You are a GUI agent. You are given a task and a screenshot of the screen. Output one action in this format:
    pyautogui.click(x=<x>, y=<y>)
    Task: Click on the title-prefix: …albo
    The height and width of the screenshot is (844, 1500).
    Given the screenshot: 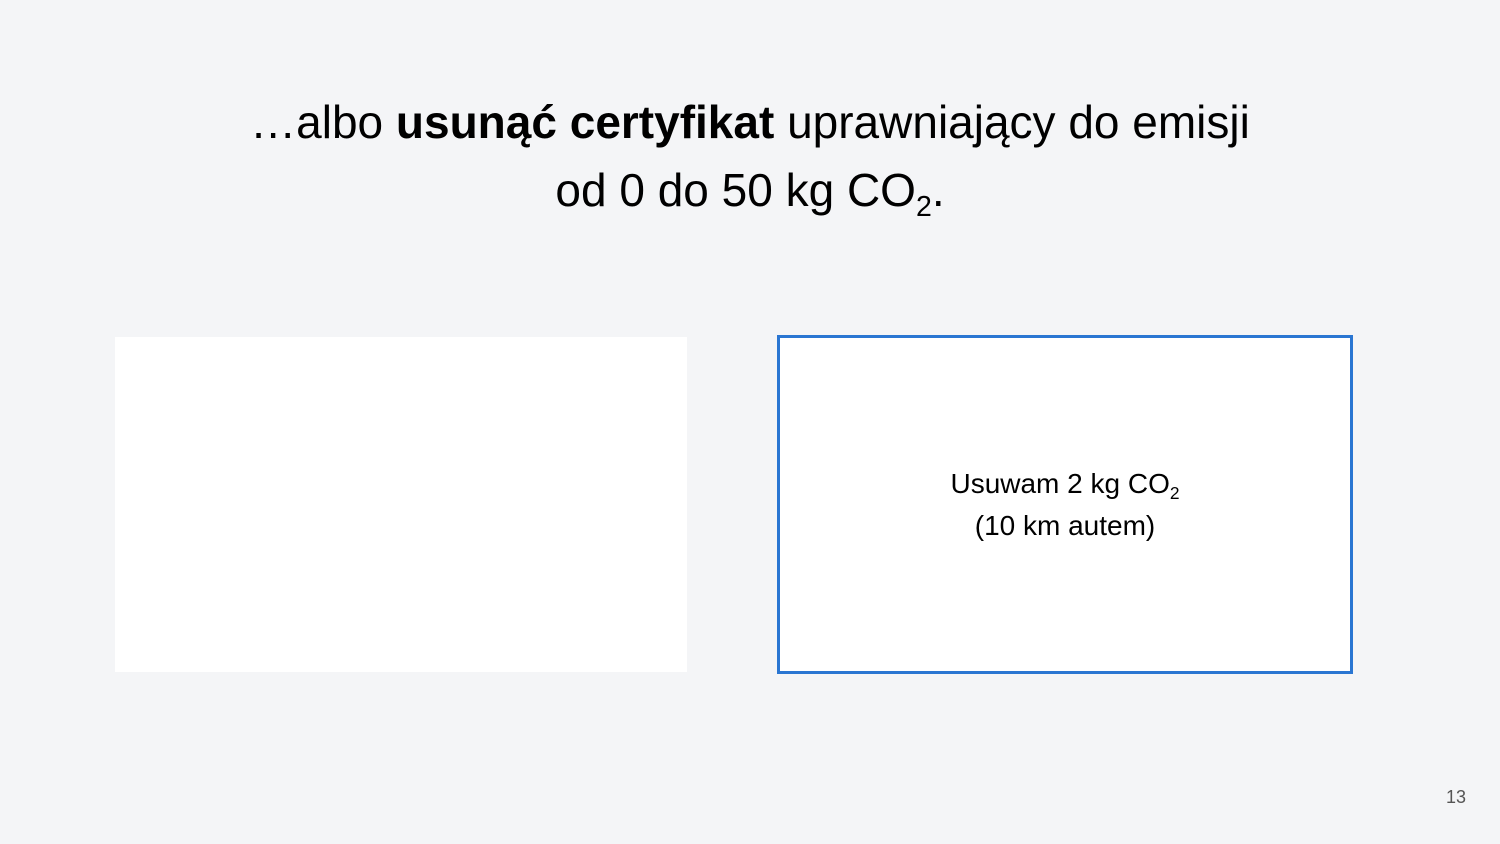 What is the action you would take?
    pyautogui.click(x=323, y=122)
    